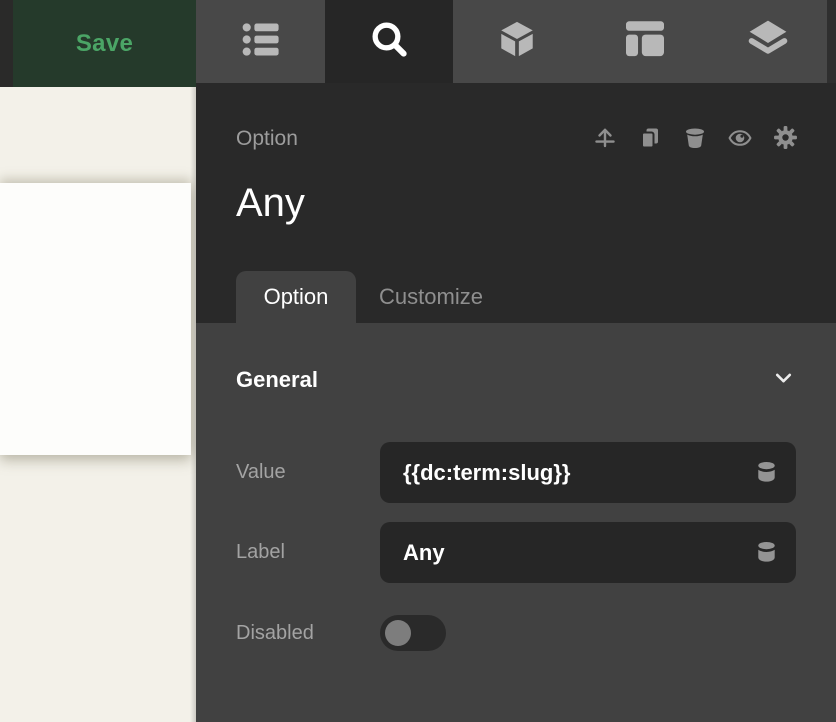 This screenshot has width=836, height=722. I want to click on tab-structure, so click(260, 41).